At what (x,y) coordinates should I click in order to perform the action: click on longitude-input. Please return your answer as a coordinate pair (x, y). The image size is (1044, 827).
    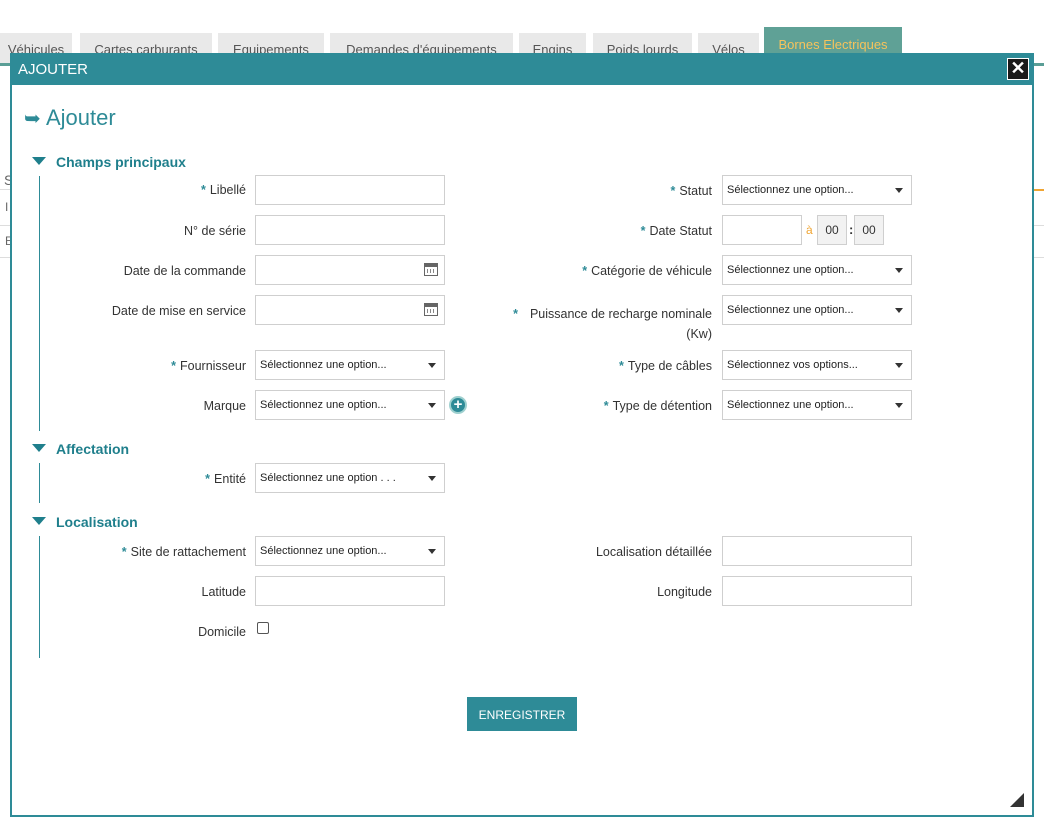
    Looking at the image, I should click on (817, 591).